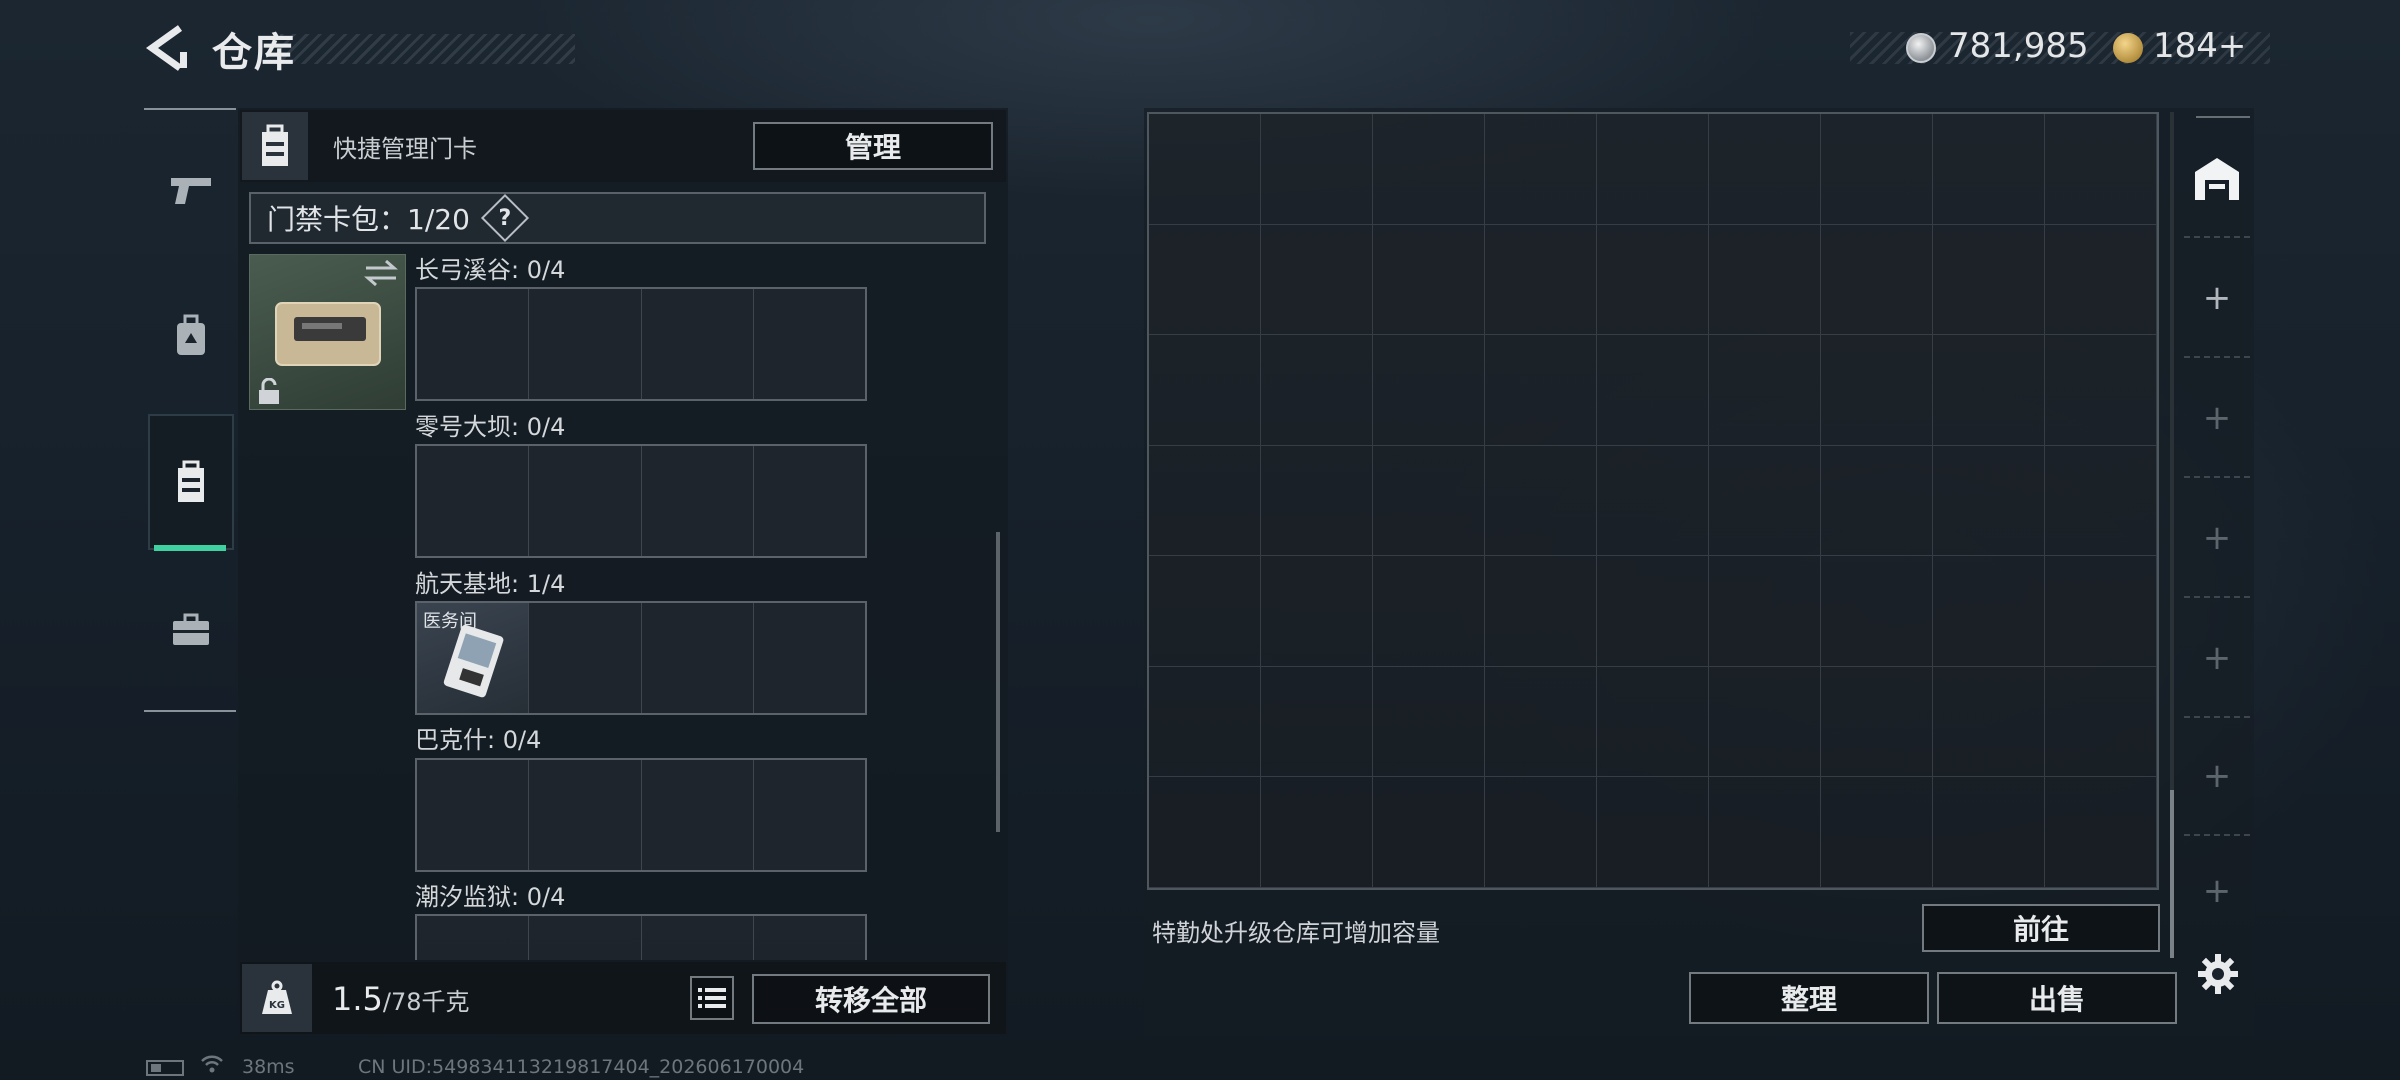  Describe the element at coordinates (2217, 179) in the screenshot. I see `storage-tab-main` at that location.